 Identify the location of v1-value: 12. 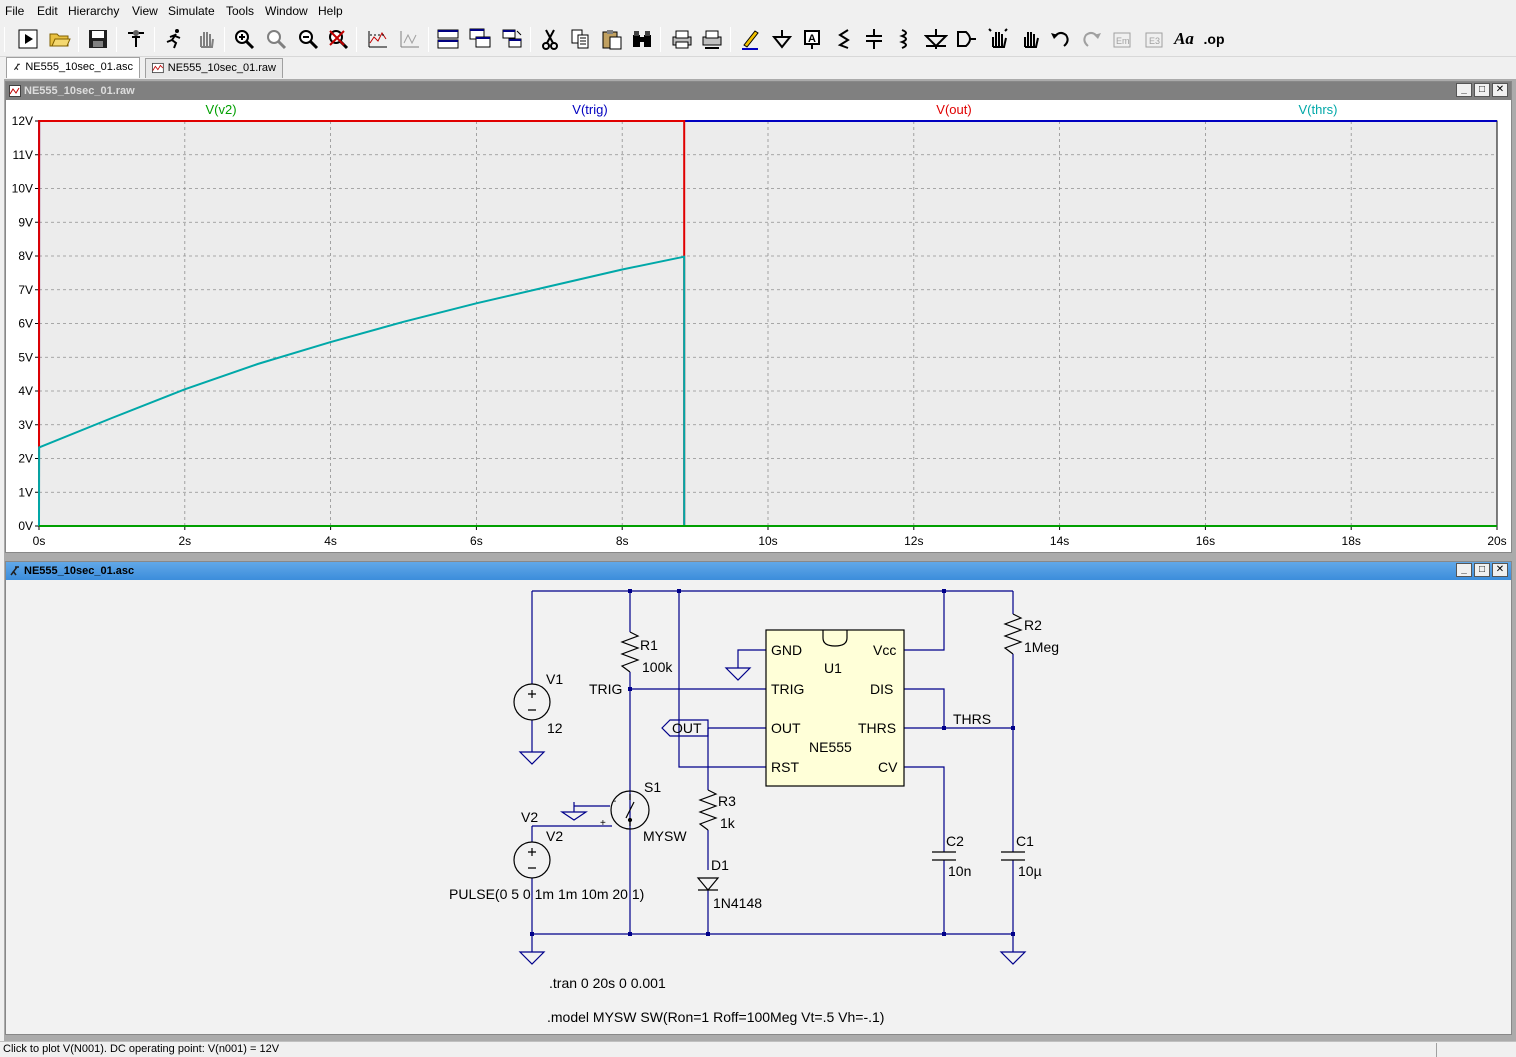
(555, 728).